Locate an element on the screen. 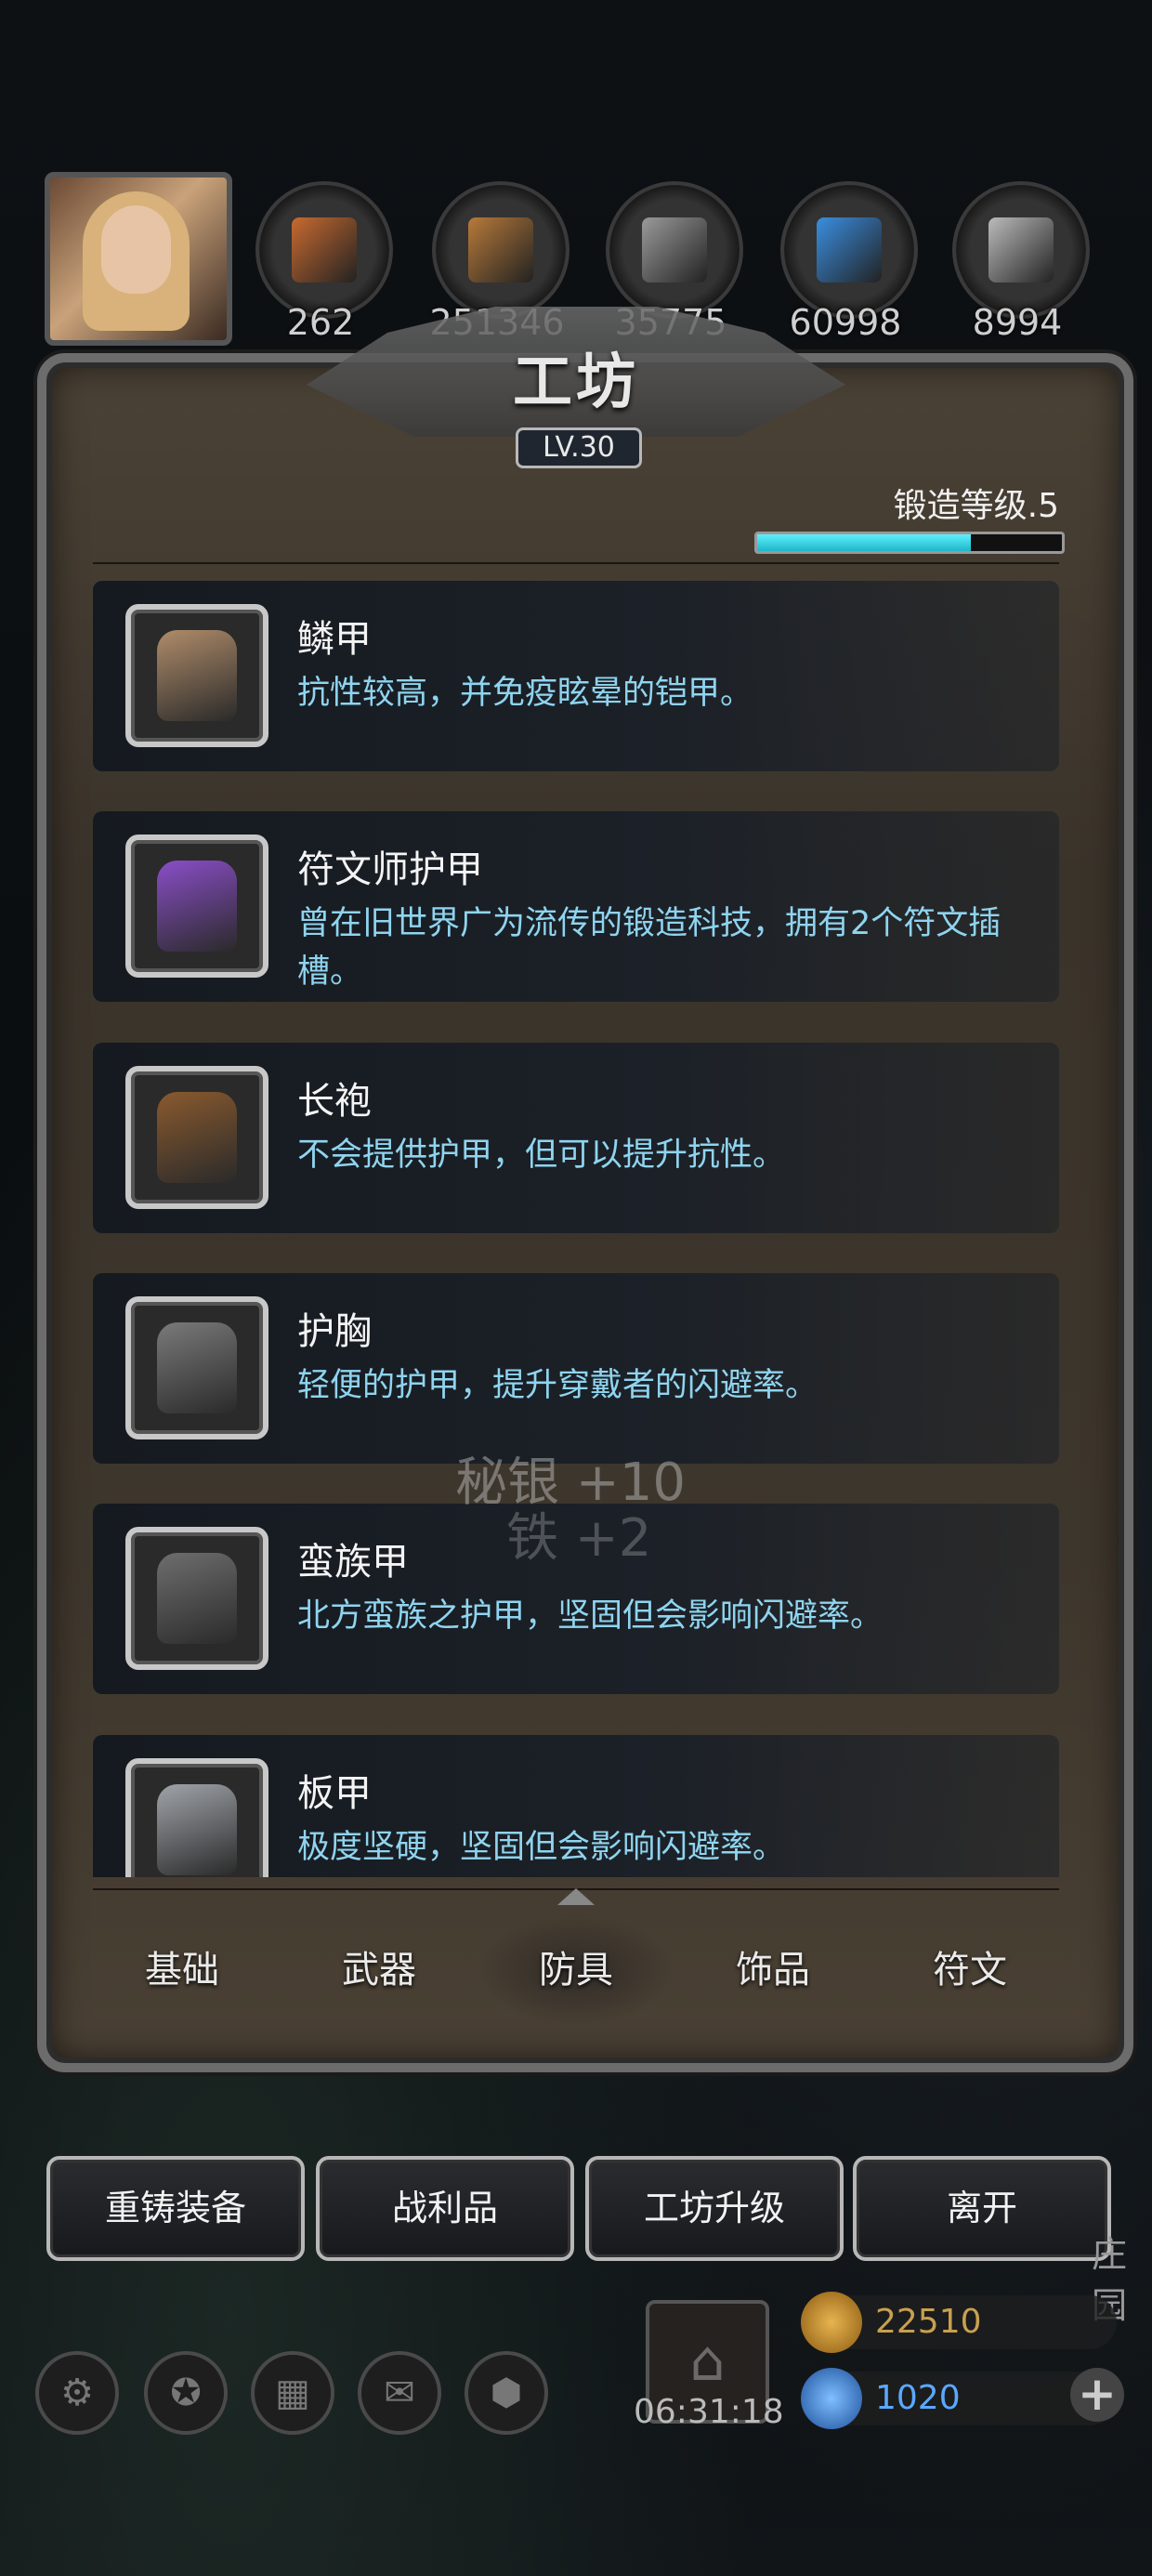  item-desc: 不会提供护甲，但可以提升抗性。 is located at coordinates (541, 1155).